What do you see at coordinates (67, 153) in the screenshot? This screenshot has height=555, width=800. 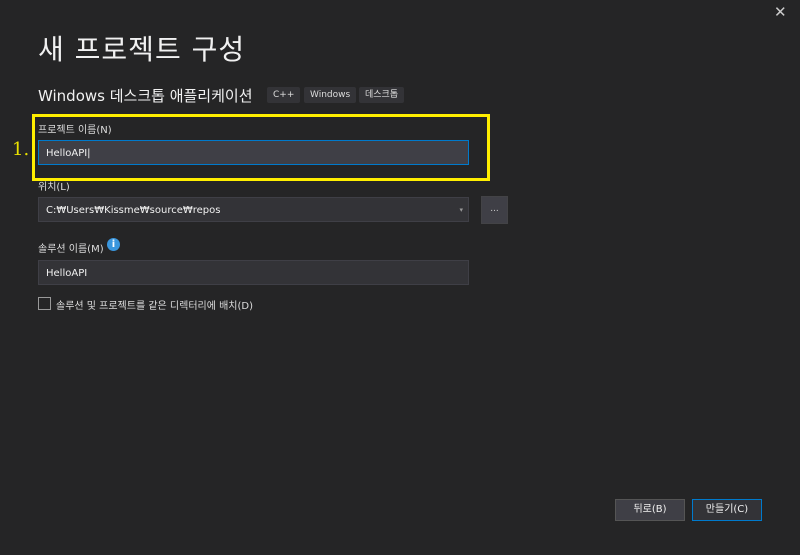 I see `project-name-value: HelloAPI` at bounding box center [67, 153].